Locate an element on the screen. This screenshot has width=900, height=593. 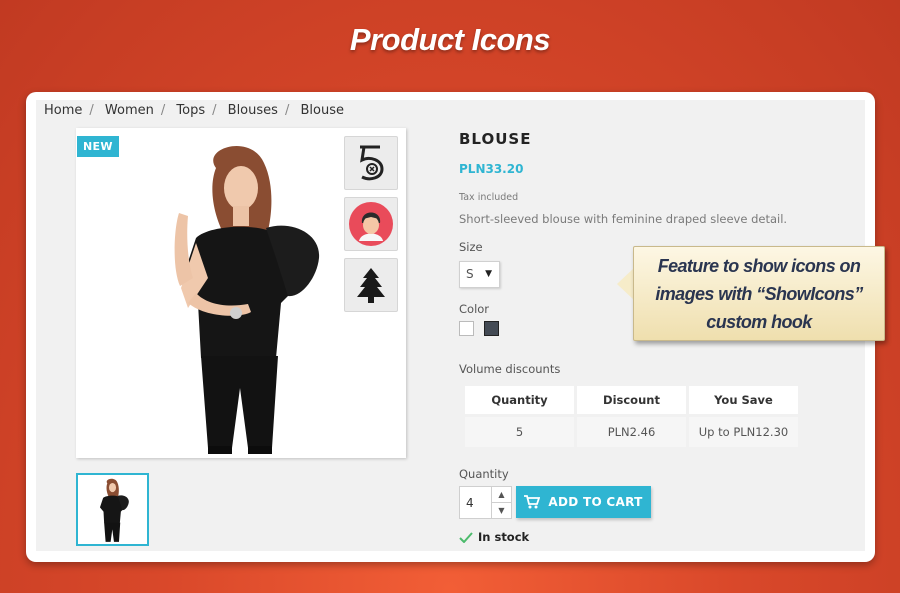
color-swatch-white is located at coordinates (466, 328).